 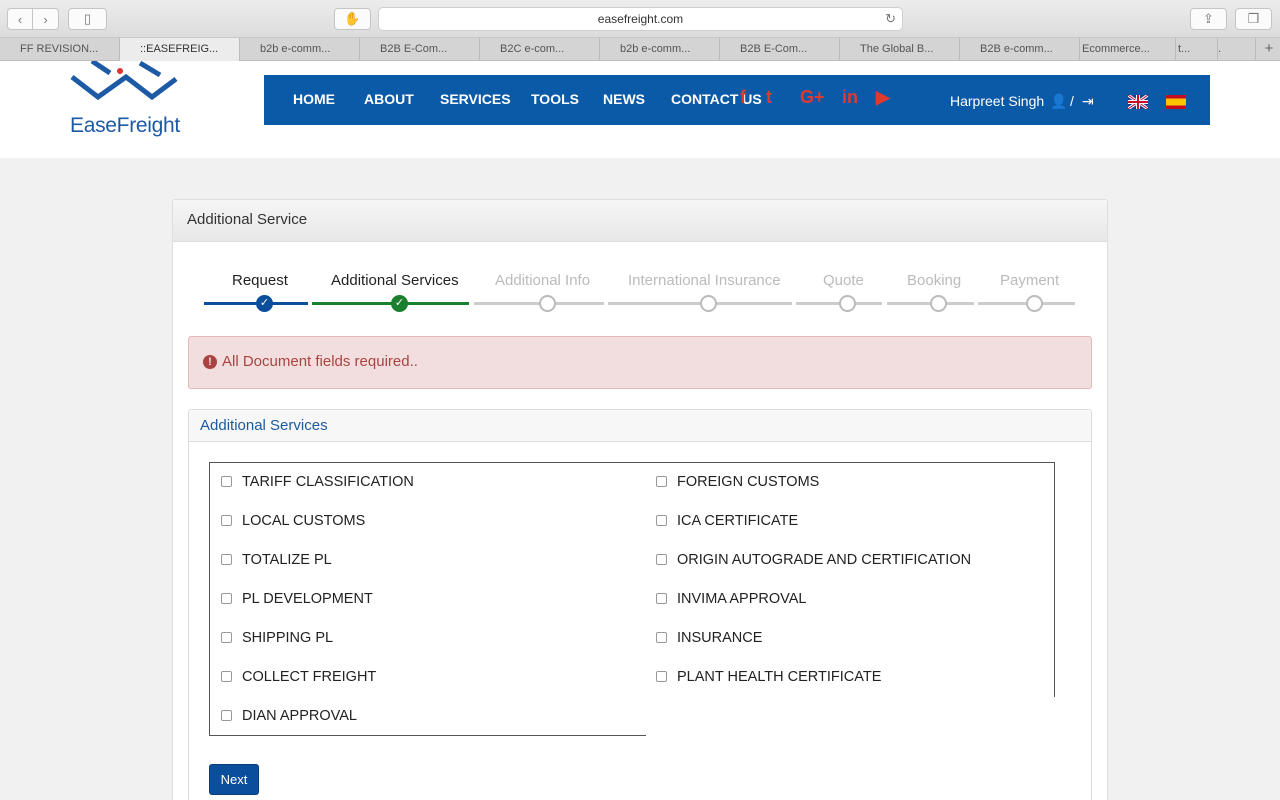 I want to click on service-label: COLLECT FREIGHT, so click(x=309, y=677).